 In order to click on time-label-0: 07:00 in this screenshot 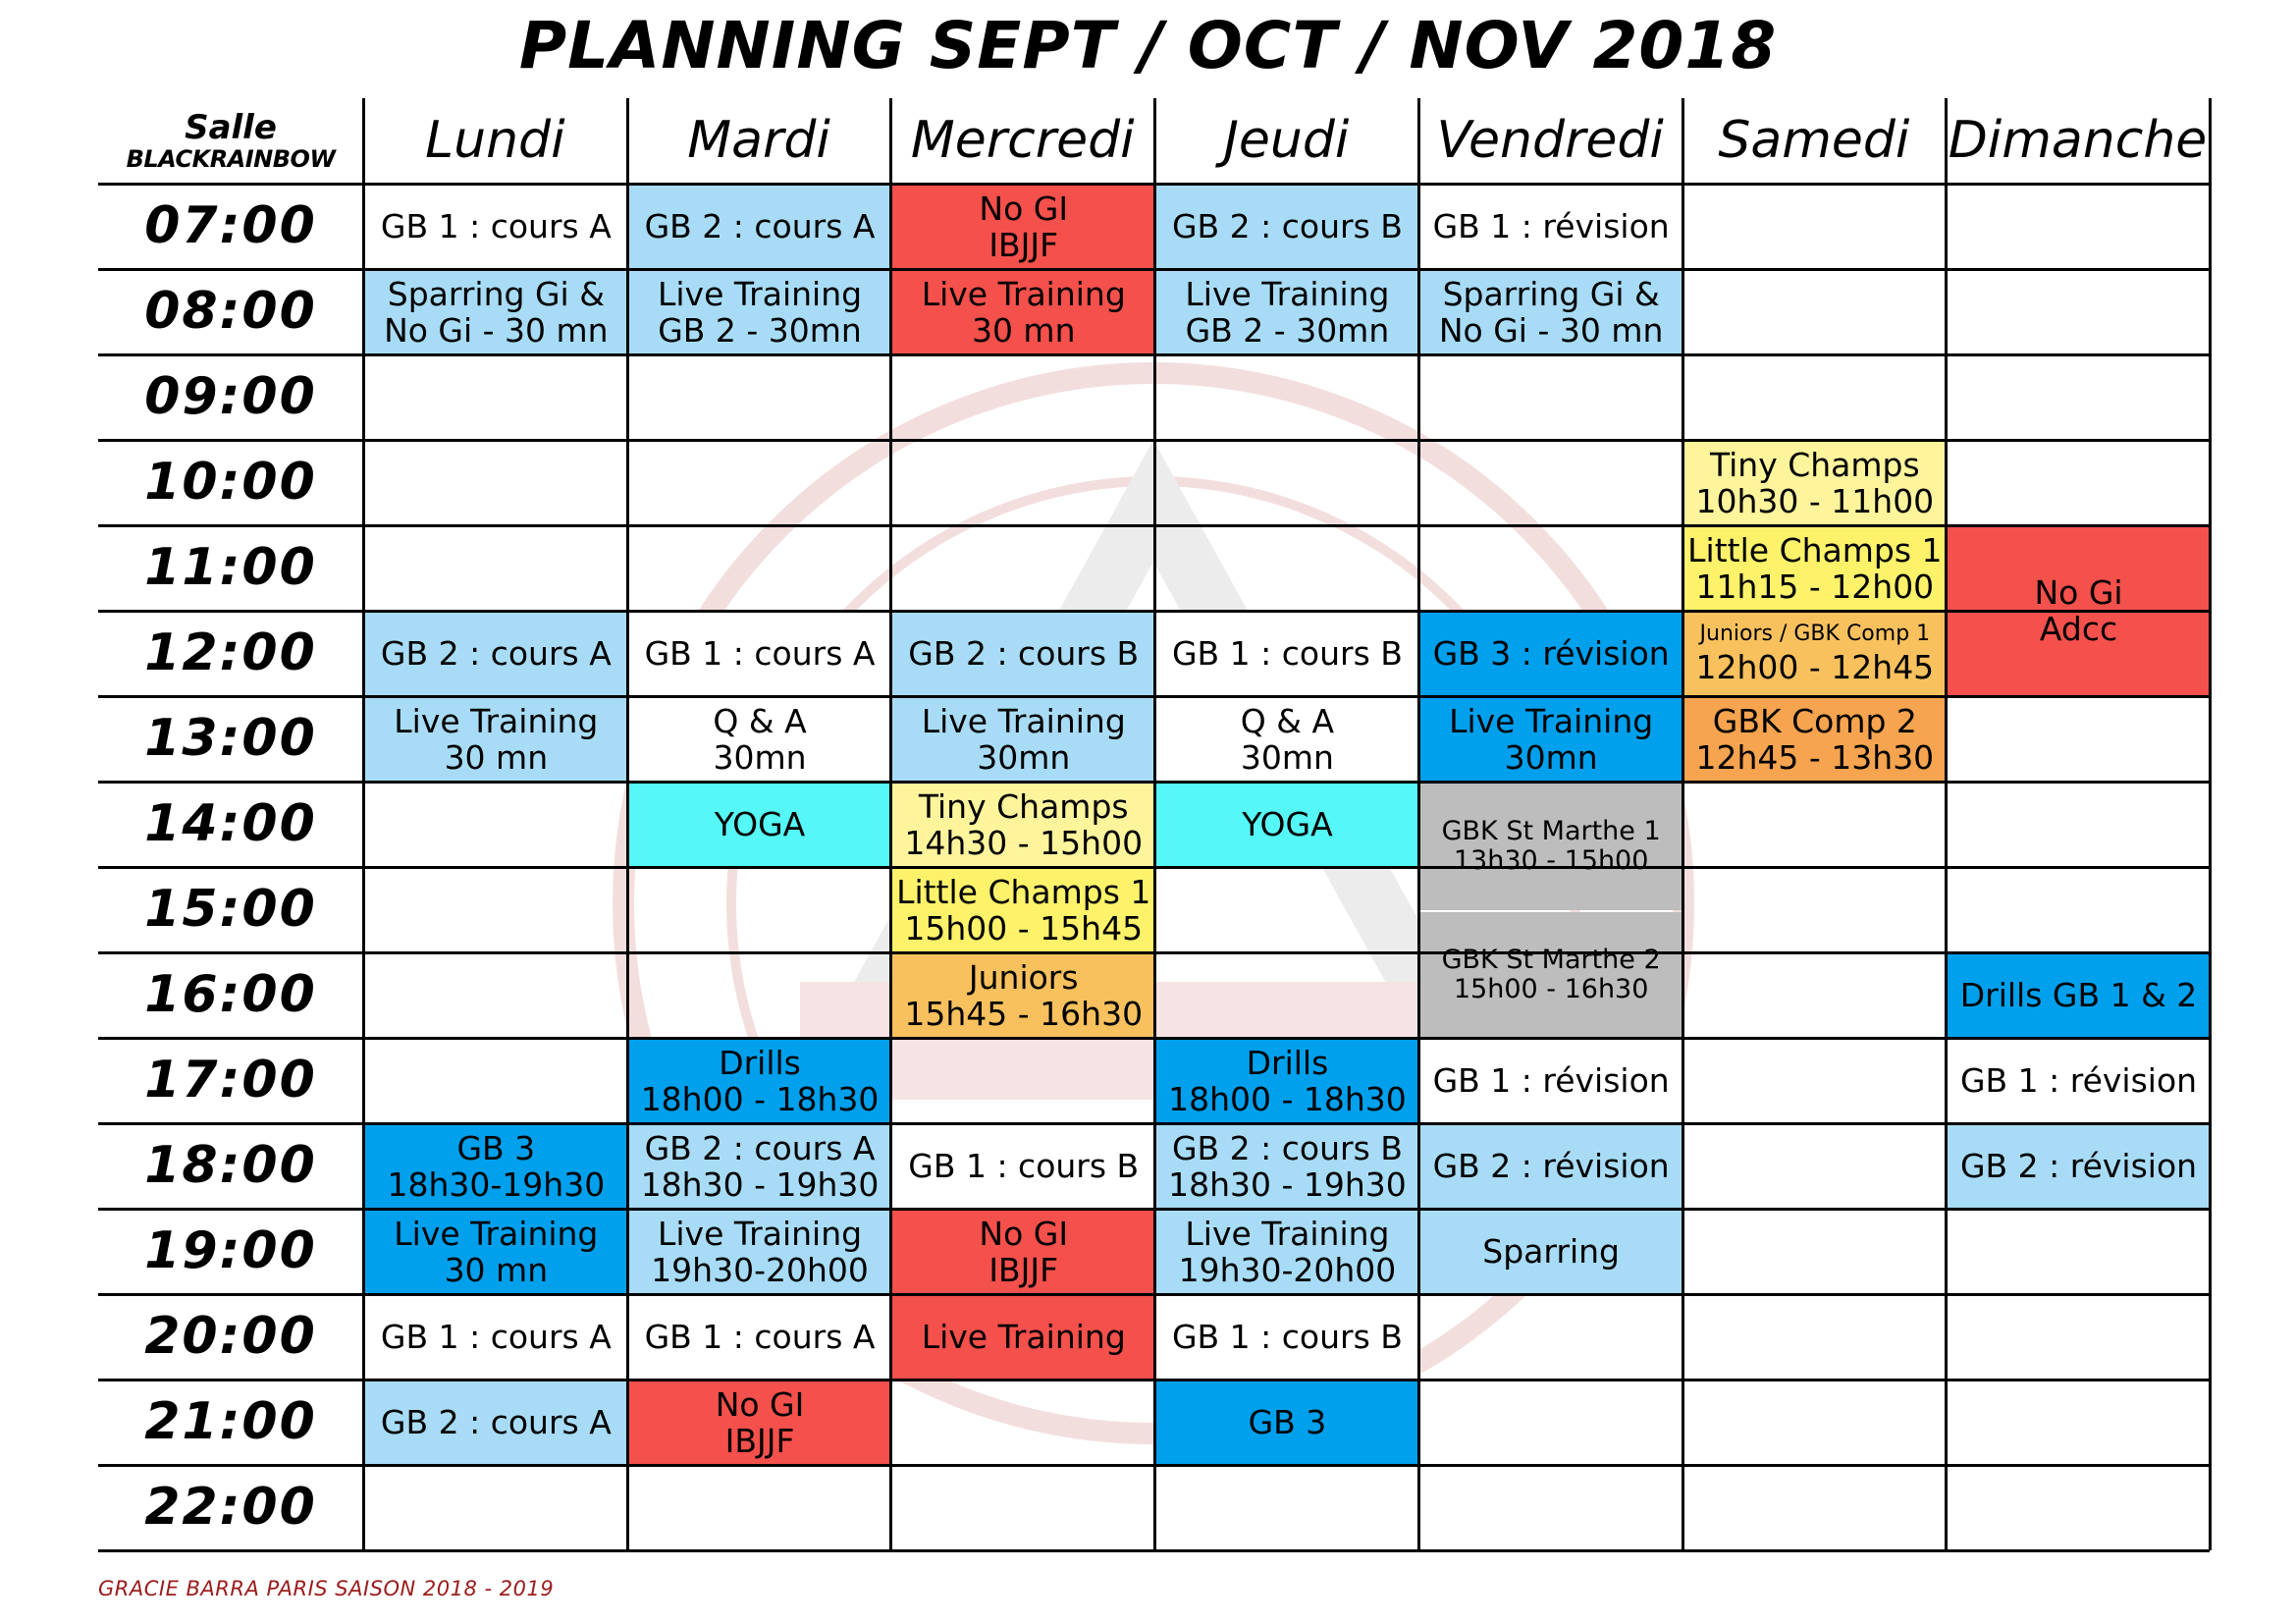, I will do `click(230, 226)`.